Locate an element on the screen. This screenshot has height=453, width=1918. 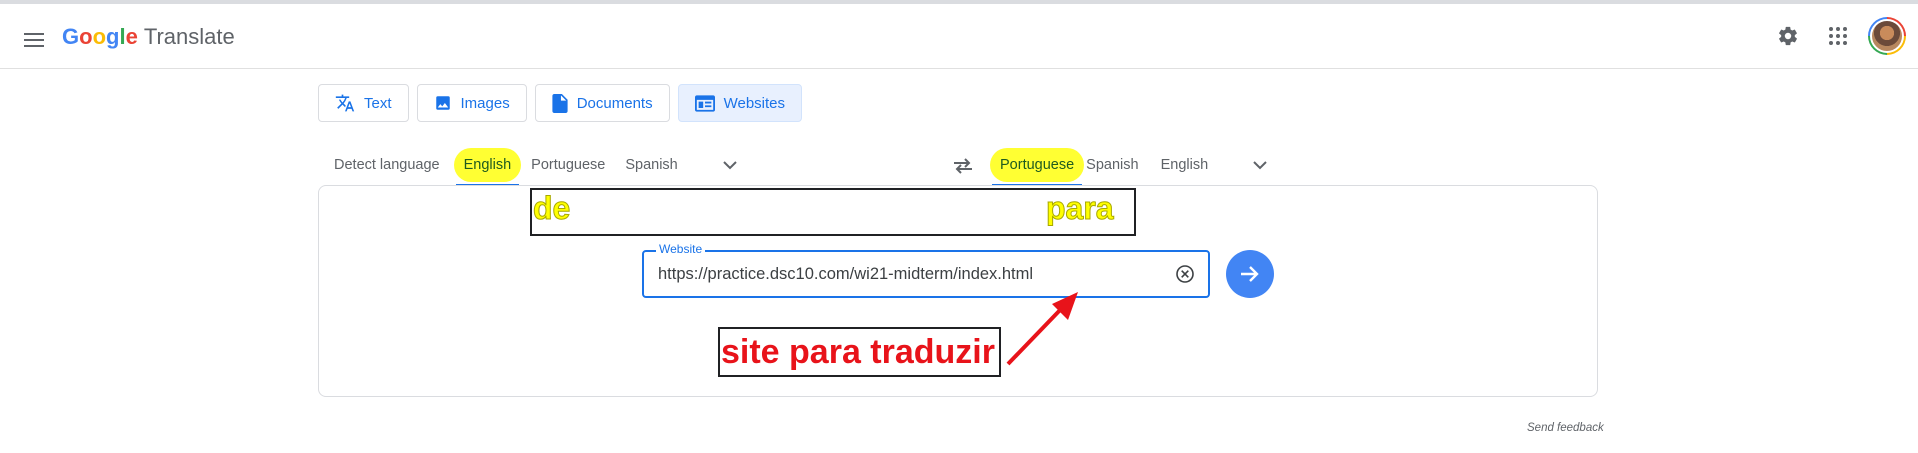
tab-websites-label: Websites is located at coordinates (754, 103).